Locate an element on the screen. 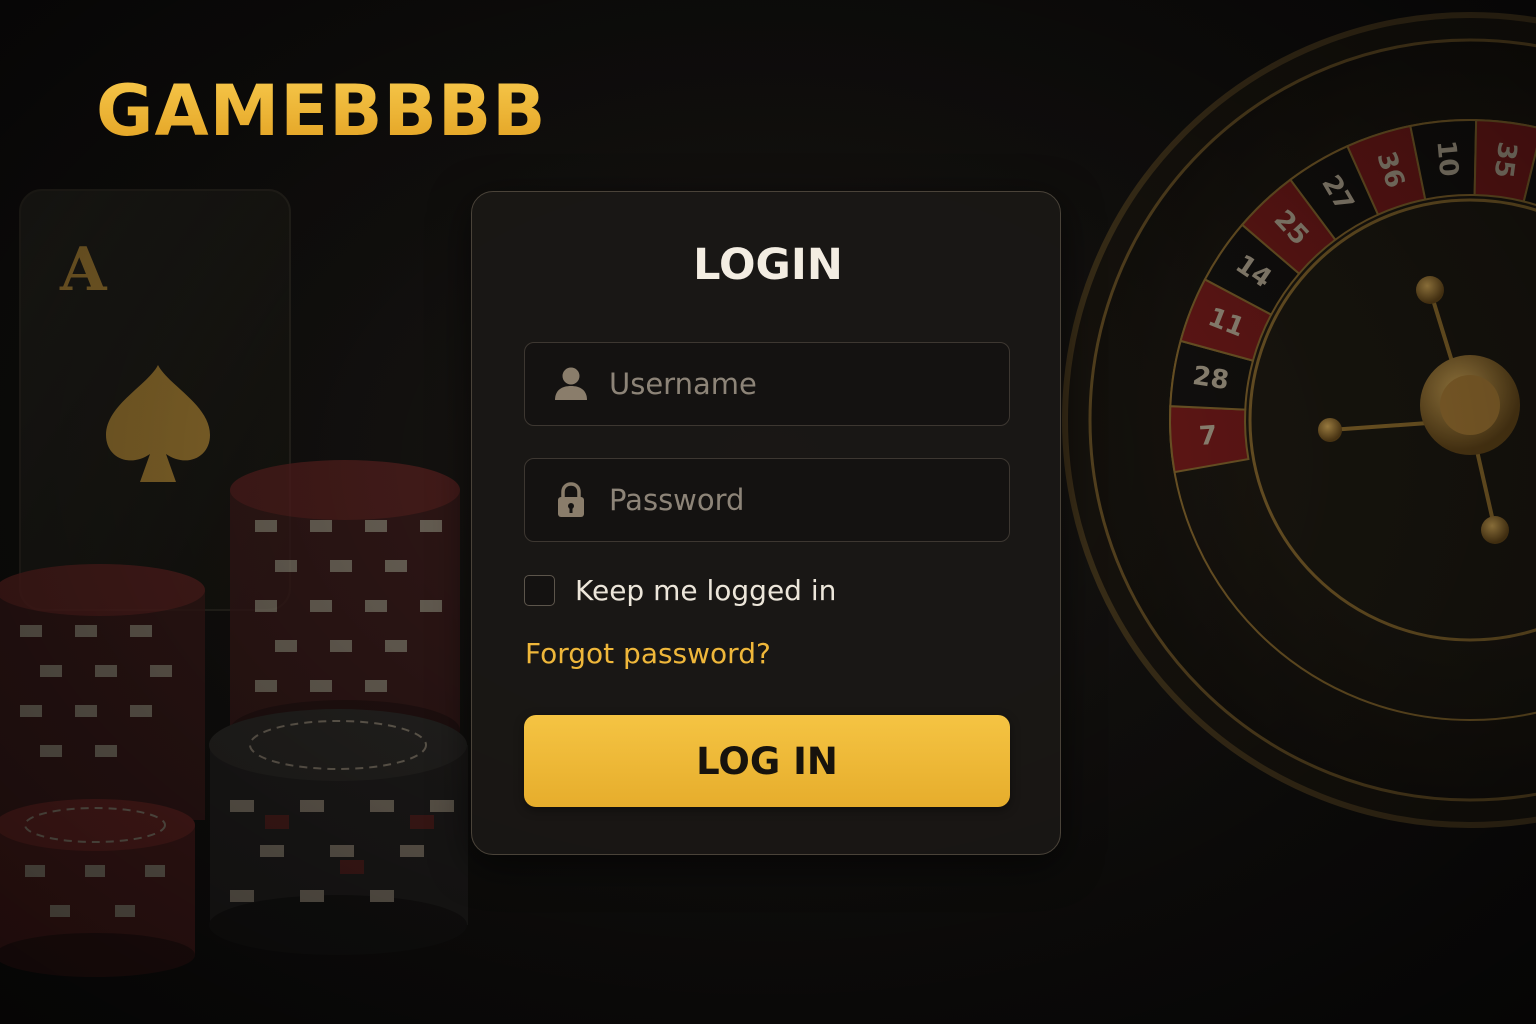 Image resolution: width=1536 pixels, height=1024 pixels. username-input is located at coordinates (801, 384).